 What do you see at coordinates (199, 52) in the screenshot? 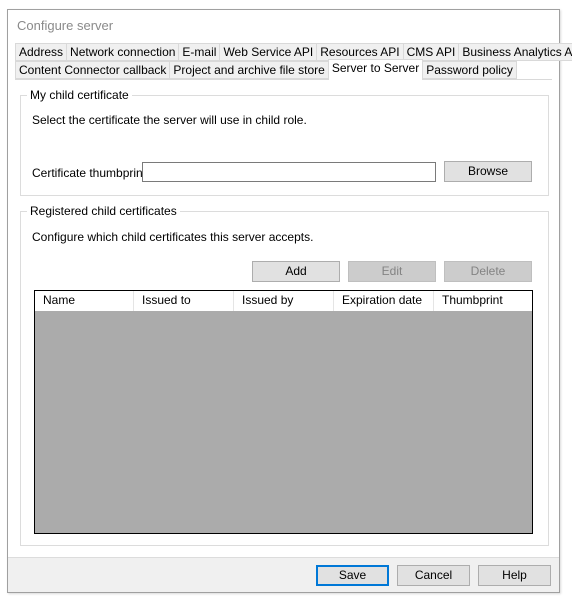
I see `tab-email: E-mail` at bounding box center [199, 52].